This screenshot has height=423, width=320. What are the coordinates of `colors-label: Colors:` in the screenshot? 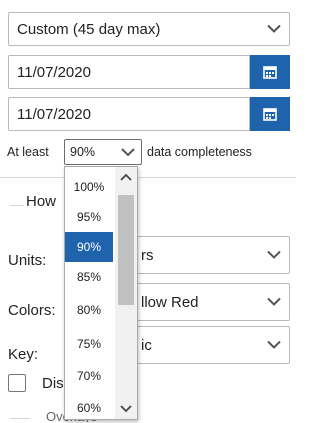 It's located at (32, 310).